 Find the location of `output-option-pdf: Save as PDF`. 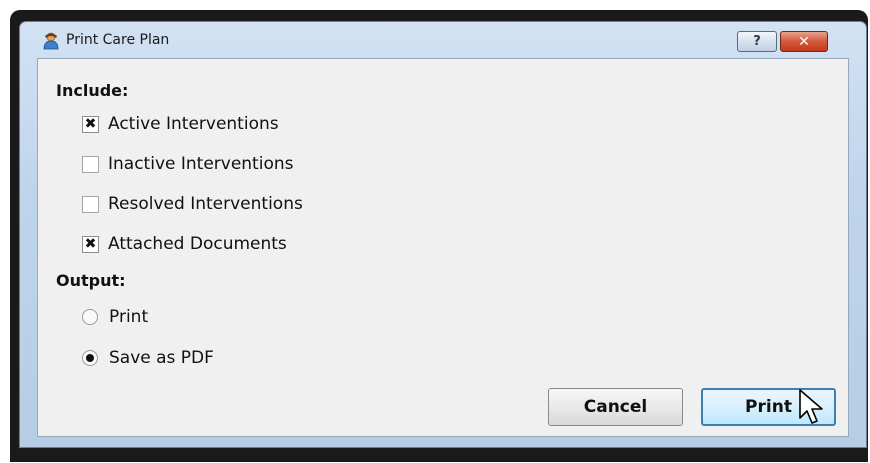

output-option-pdf: Save as PDF is located at coordinates (148, 358).